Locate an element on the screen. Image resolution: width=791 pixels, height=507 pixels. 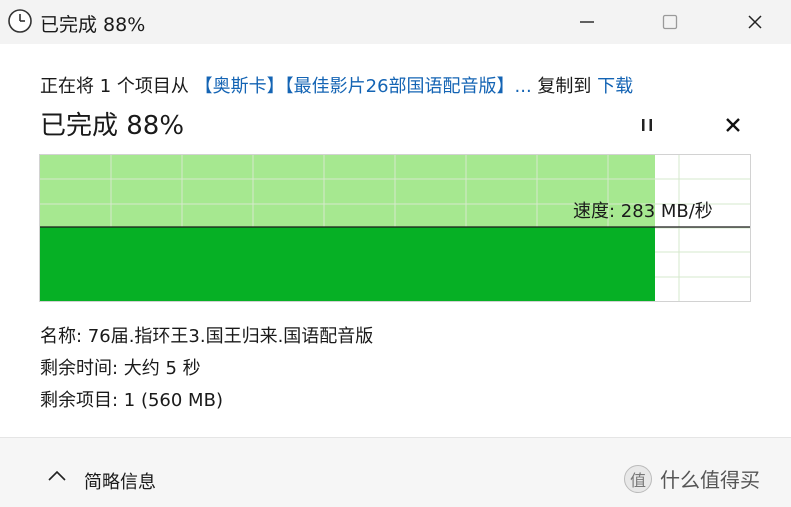
destination-folder-link: 下载 is located at coordinates (615, 86).